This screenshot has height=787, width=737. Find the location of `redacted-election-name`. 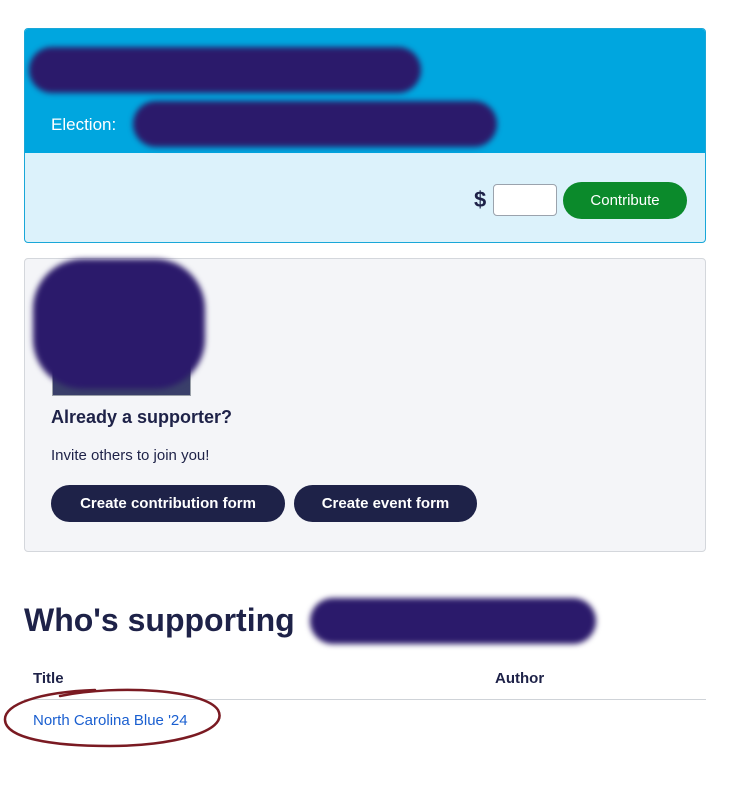

redacted-election-name is located at coordinates (315, 124).